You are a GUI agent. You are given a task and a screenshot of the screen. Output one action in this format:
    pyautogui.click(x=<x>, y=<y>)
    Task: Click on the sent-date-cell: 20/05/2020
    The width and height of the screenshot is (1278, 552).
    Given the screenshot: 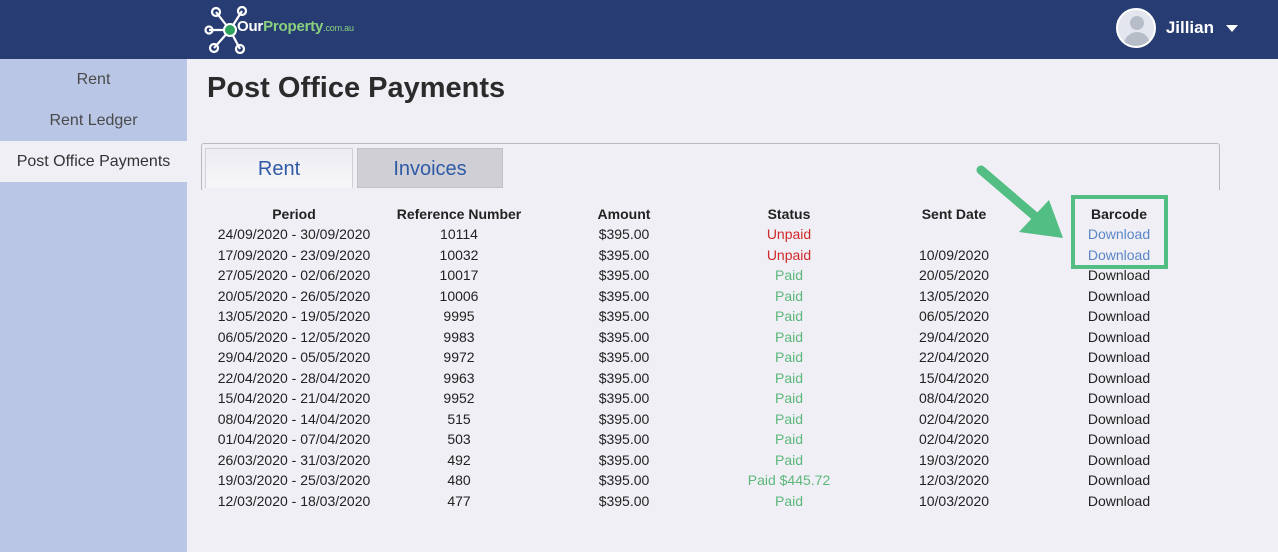 What is the action you would take?
    pyautogui.click(x=954, y=275)
    